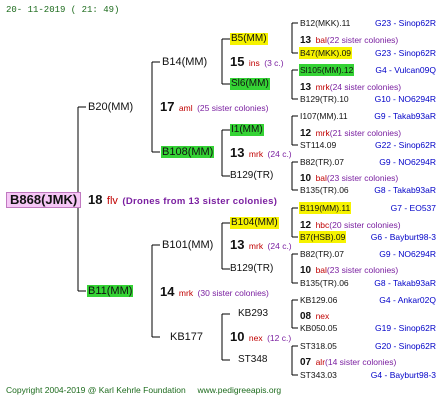 The image size is (440, 400). I want to click on gen3-b5: B5(MM), so click(249, 39).